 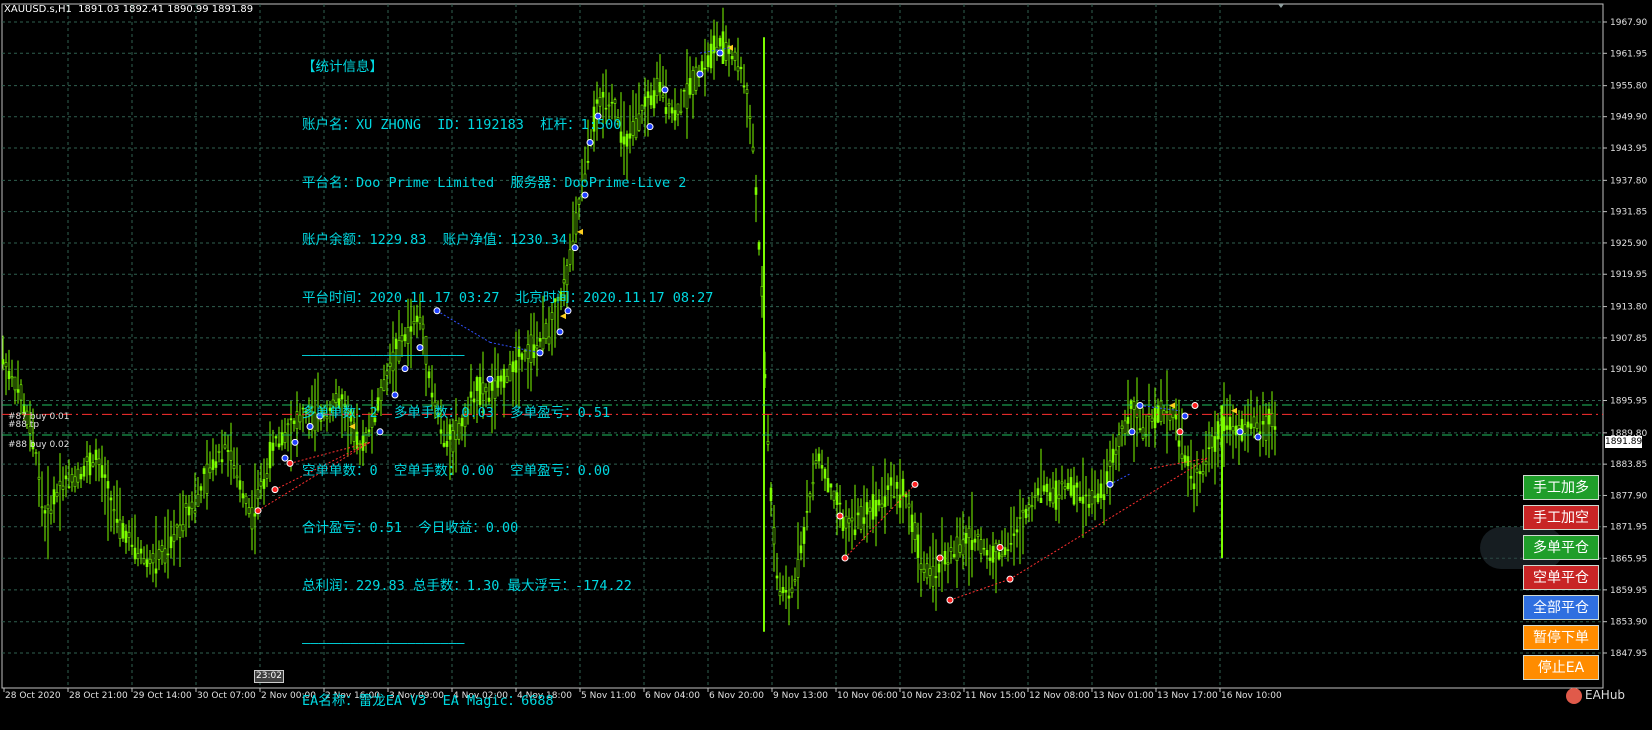 I want to click on current-price-marker: 1891.89, so click(x=1624, y=442).